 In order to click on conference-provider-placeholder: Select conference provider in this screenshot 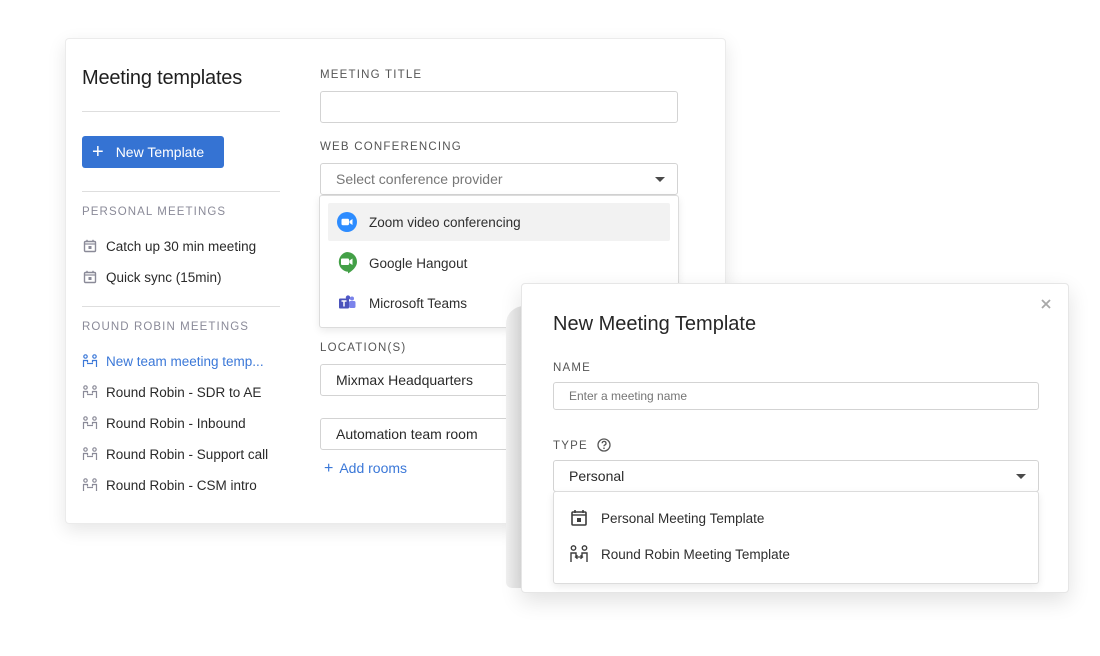, I will do `click(419, 179)`.